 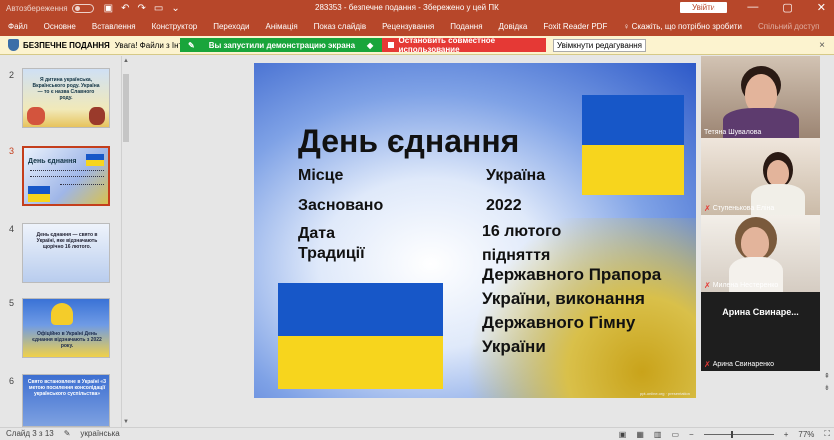 What do you see at coordinates (125, 241) in the screenshot?
I see `thumbnail-scrollbar: ▲ ▼` at bounding box center [125, 241].